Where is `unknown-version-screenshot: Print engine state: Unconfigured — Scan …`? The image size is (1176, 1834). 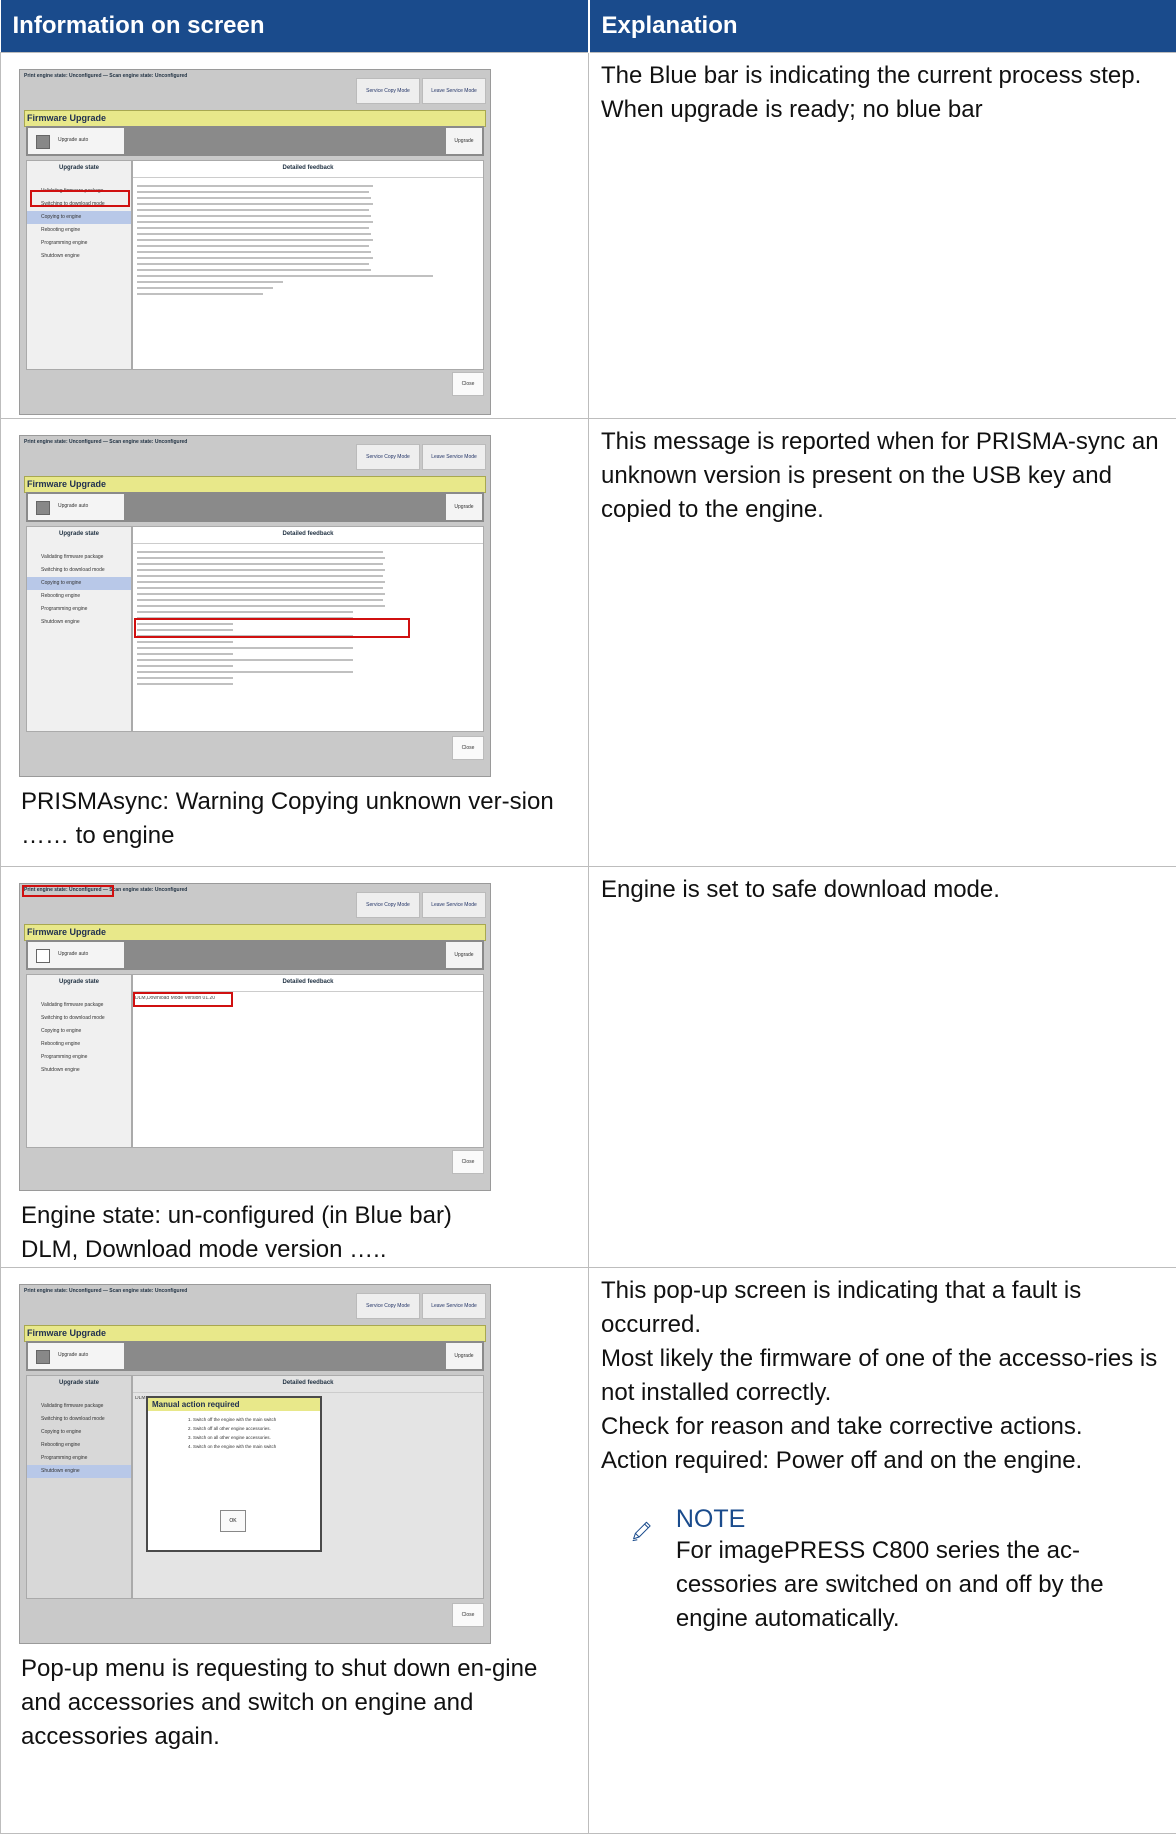
unknown-version-screenshot: Print engine state: Unconfigured — Scan … is located at coordinates (255, 606).